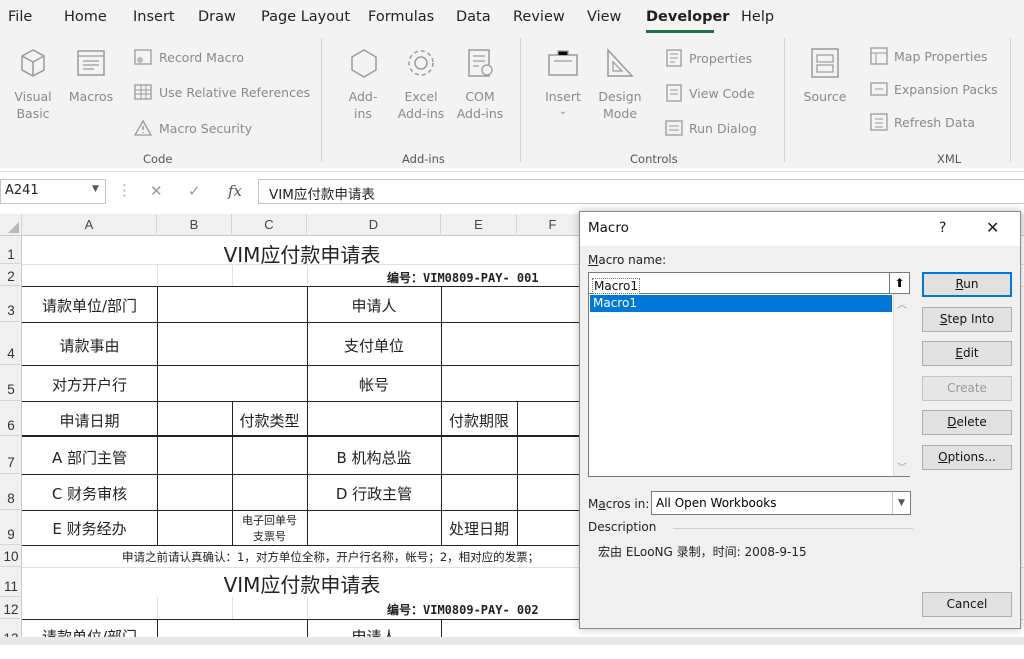 Image resolution: width=1024 pixels, height=659 pixels. What do you see at coordinates (154, 17) in the screenshot?
I see `menu-insert: Insert` at bounding box center [154, 17].